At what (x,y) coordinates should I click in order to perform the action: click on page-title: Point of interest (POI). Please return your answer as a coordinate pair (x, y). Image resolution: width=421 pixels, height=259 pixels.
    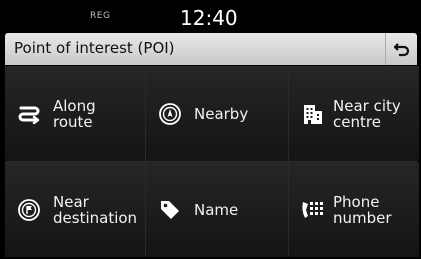
    Looking at the image, I should click on (94, 48).